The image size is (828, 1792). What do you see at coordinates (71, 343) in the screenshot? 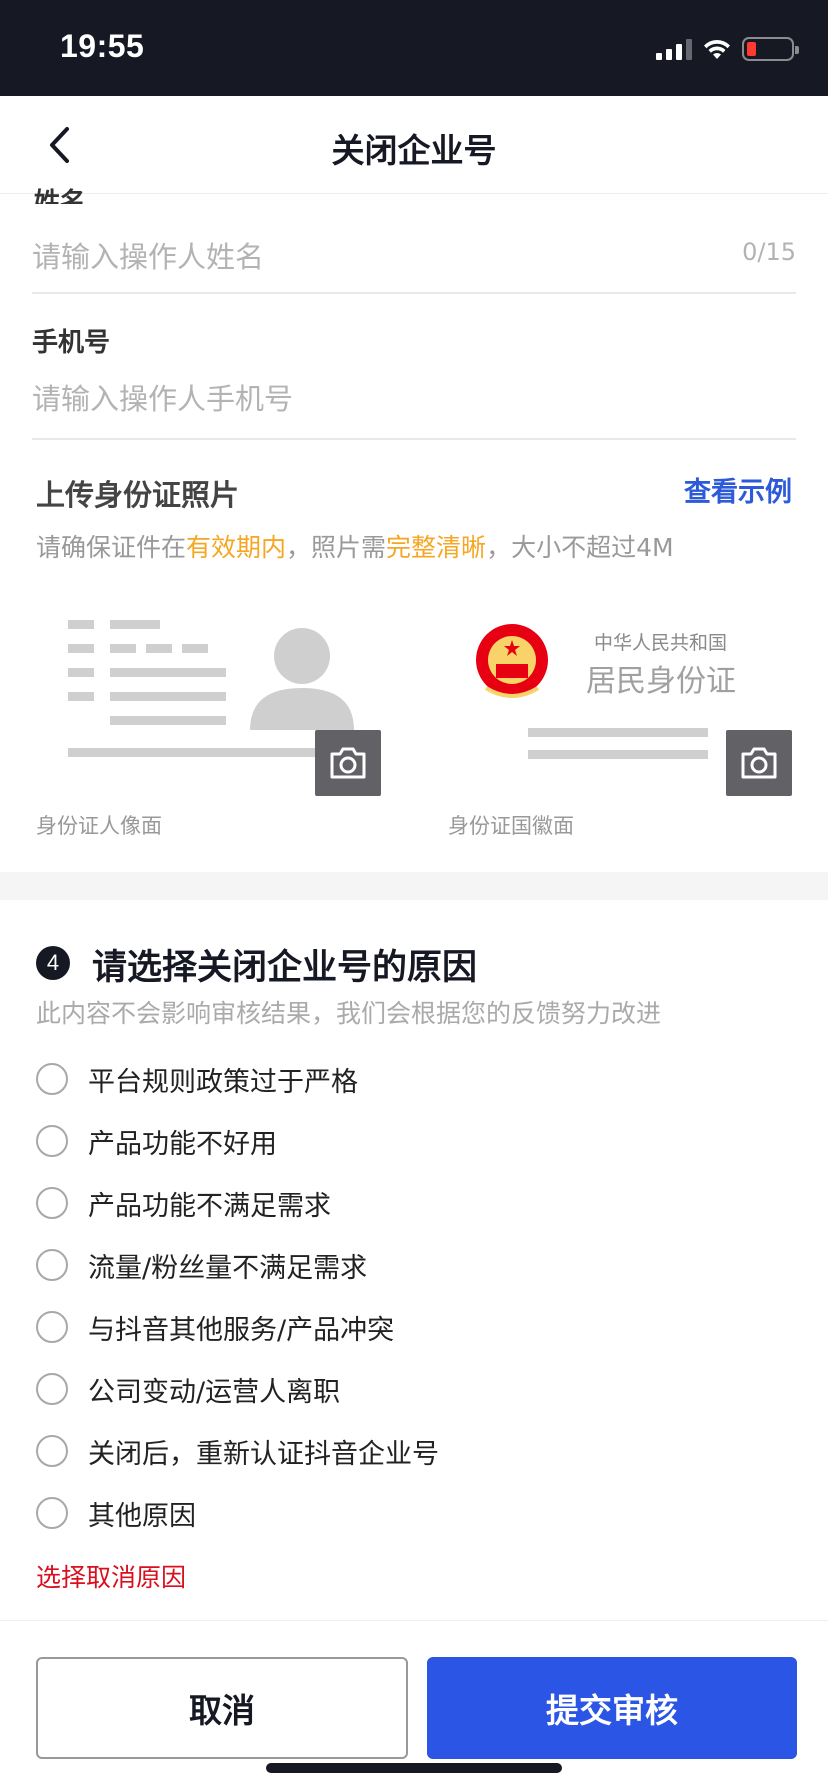
I see `phone-label: 手机号` at bounding box center [71, 343].